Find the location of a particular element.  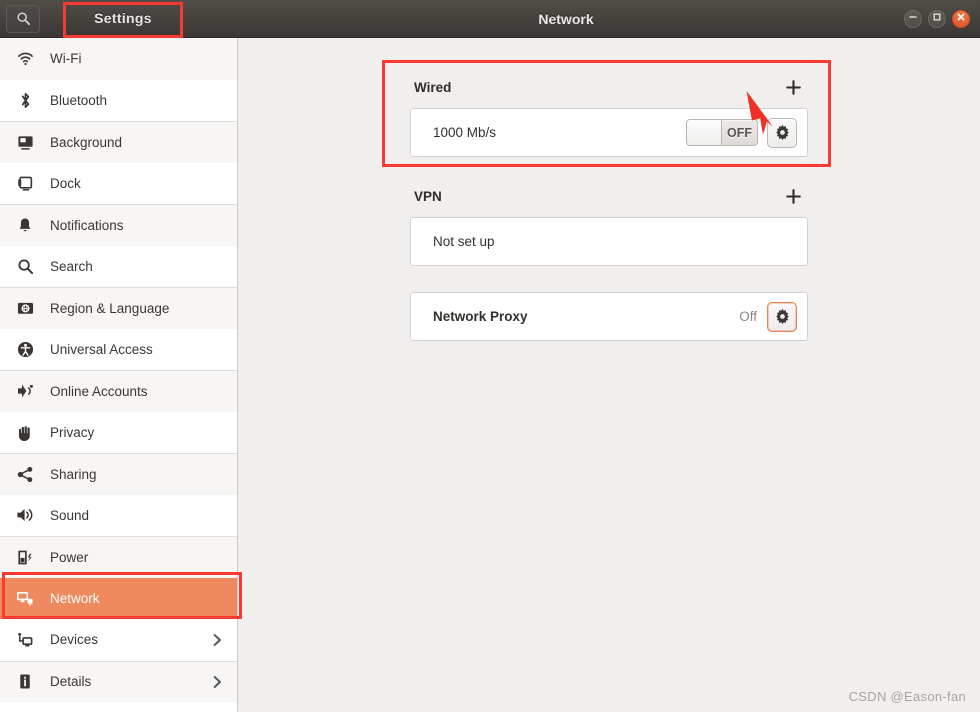

window-controls is located at coordinates (942, 18).